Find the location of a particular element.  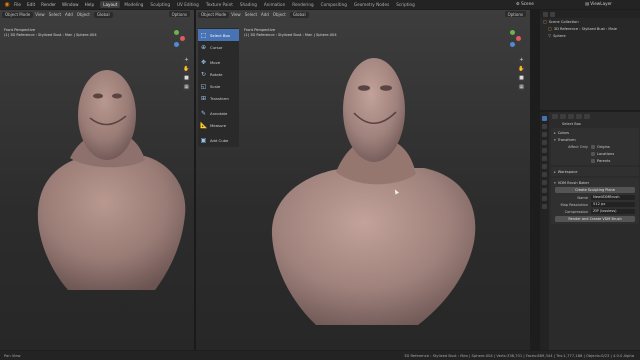

outliner-row-sphere: ▽ Sphere is located at coordinates (590, 35).